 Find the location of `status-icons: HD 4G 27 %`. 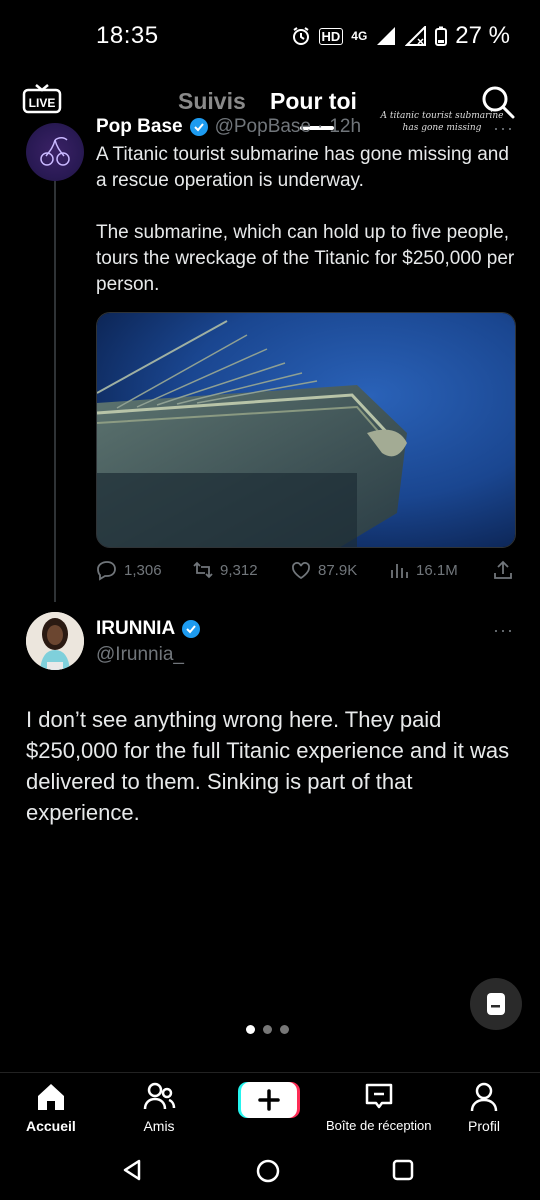

status-icons: HD 4G 27 % is located at coordinates (400, 36).